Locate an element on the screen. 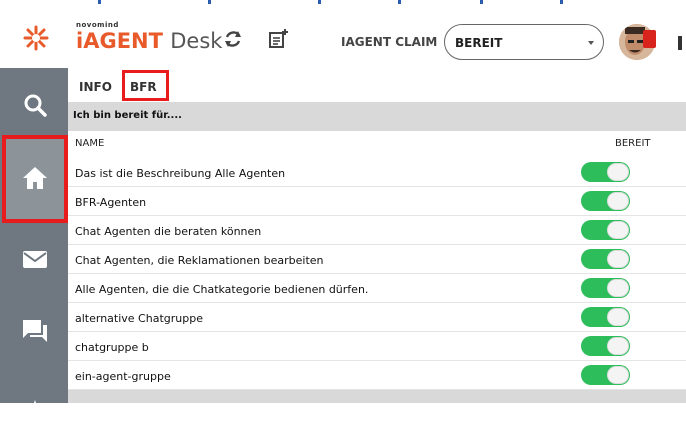 This screenshot has width=686, height=440. agent-claim-label: IAGENT CLAIM is located at coordinates (389, 42).